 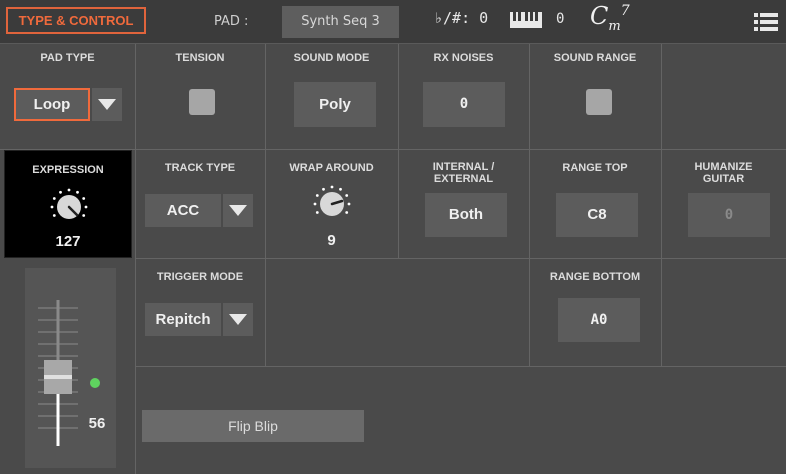 What do you see at coordinates (723, 179) in the screenshot?
I see `humanize-guitar-label-line2: GUITAR` at bounding box center [723, 179].